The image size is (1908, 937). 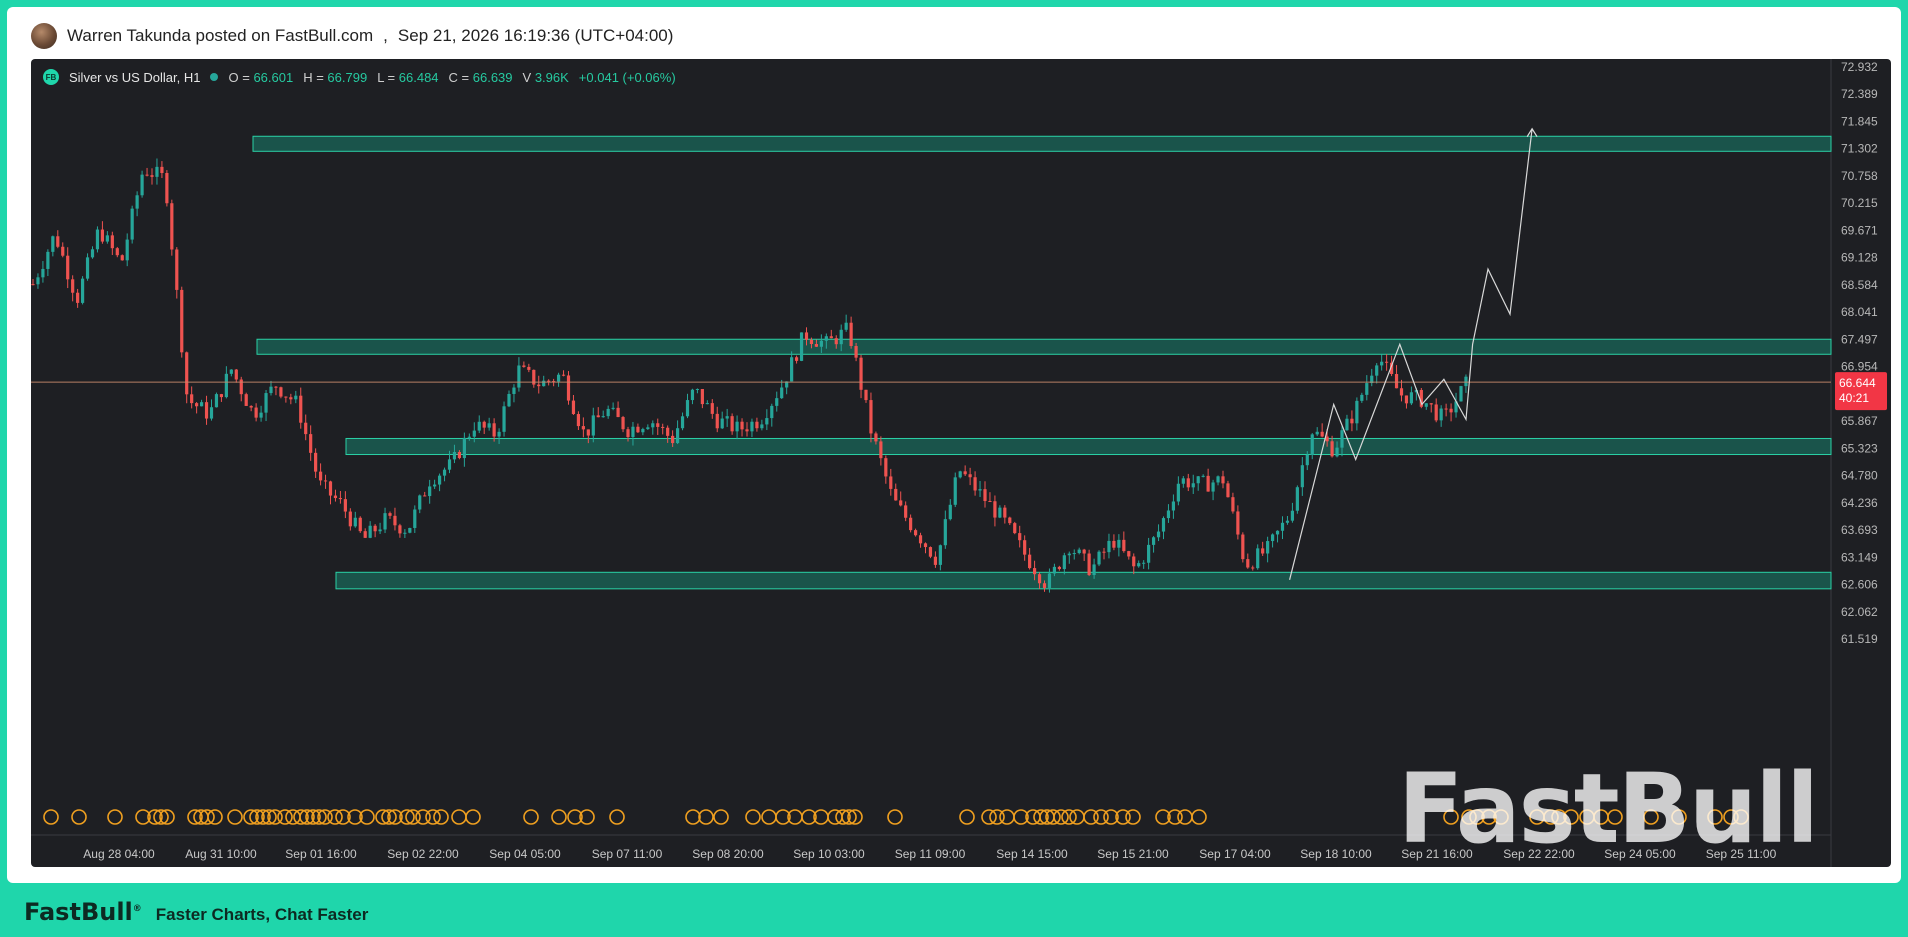 What do you see at coordinates (1044, 346) in the screenshot?
I see `support-resistance-zone` at bounding box center [1044, 346].